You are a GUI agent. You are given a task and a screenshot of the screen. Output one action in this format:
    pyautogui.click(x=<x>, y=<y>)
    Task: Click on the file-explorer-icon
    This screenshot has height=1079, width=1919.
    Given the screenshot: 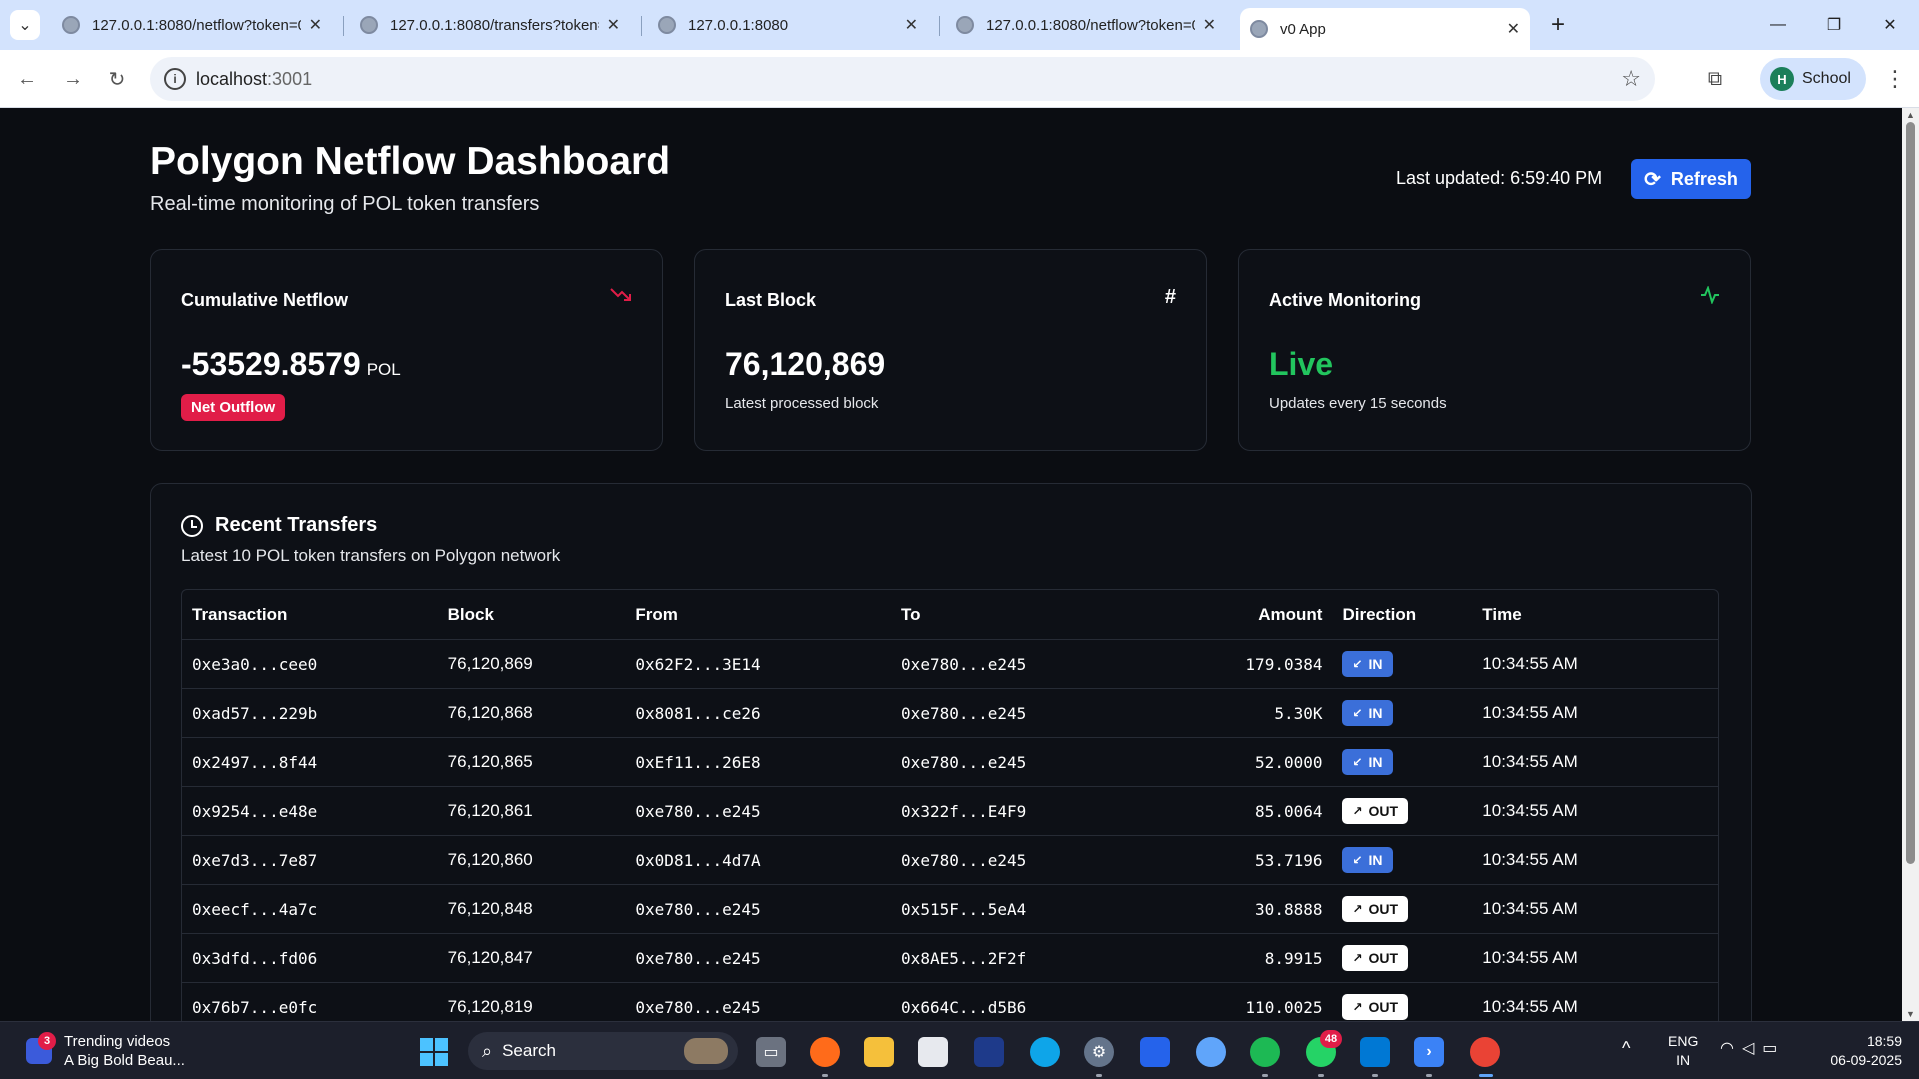 What is the action you would take?
    pyautogui.click(x=879, y=1052)
    